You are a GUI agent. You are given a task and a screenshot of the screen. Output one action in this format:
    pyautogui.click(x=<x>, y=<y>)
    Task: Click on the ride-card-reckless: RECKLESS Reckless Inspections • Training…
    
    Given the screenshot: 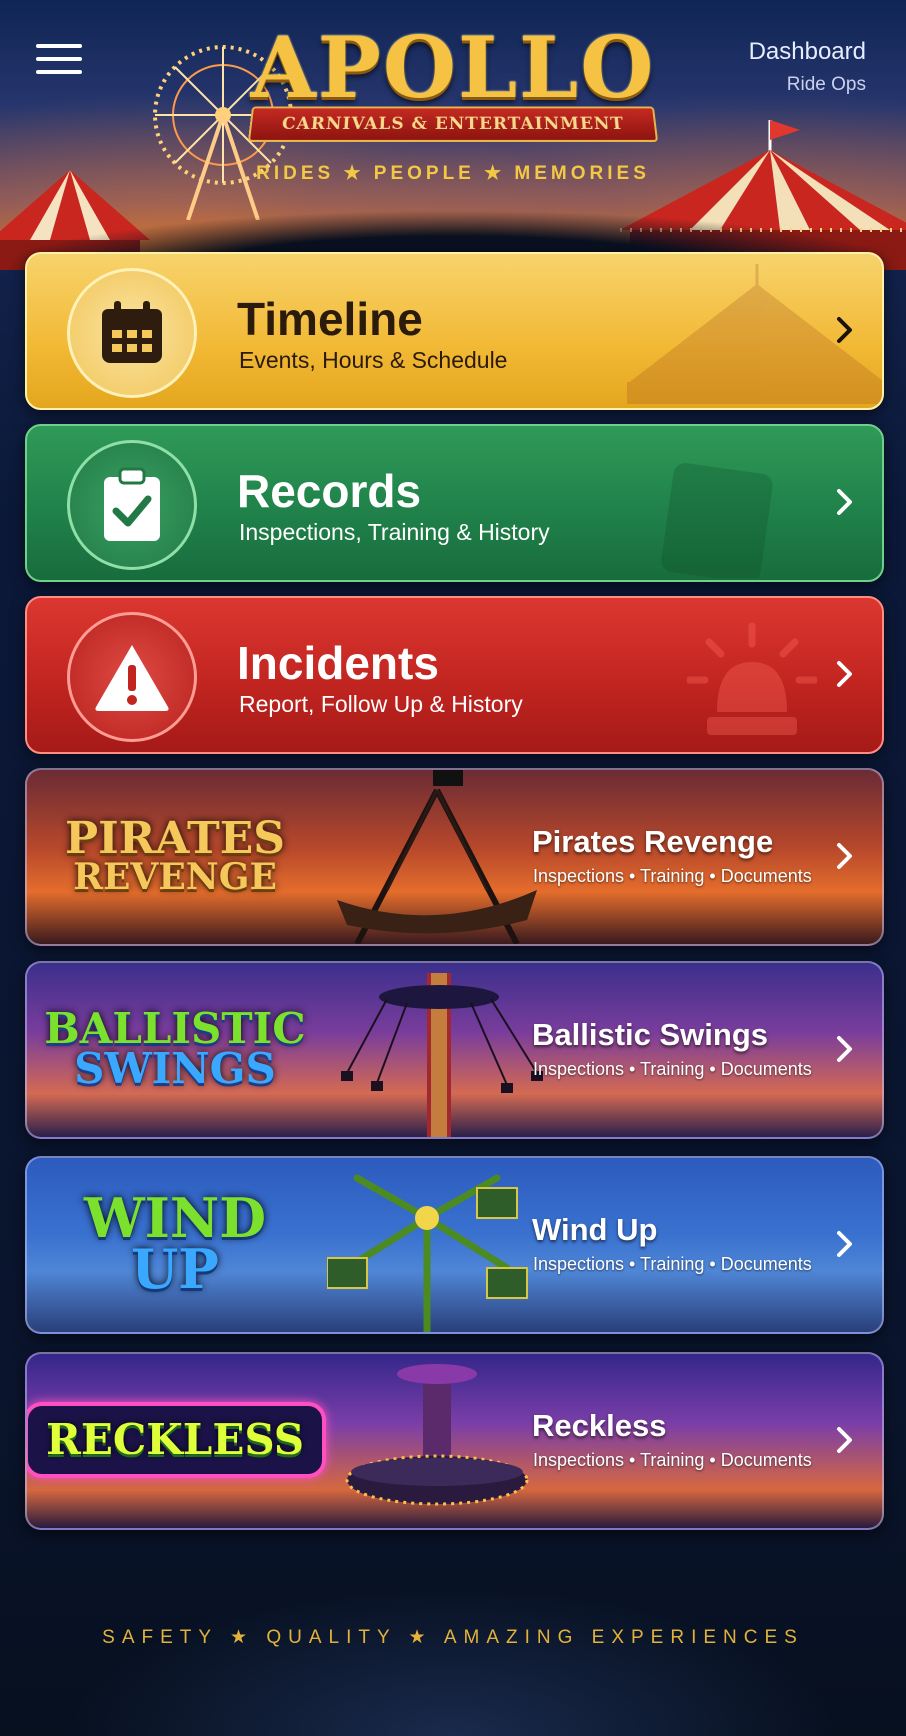 What is the action you would take?
    pyautogui.click(x=454, y=1441)
    